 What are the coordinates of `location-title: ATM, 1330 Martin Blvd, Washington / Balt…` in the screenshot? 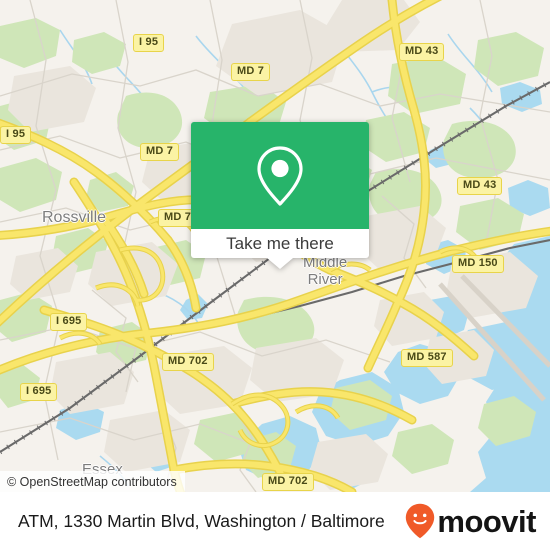 It's located at (201, 521).